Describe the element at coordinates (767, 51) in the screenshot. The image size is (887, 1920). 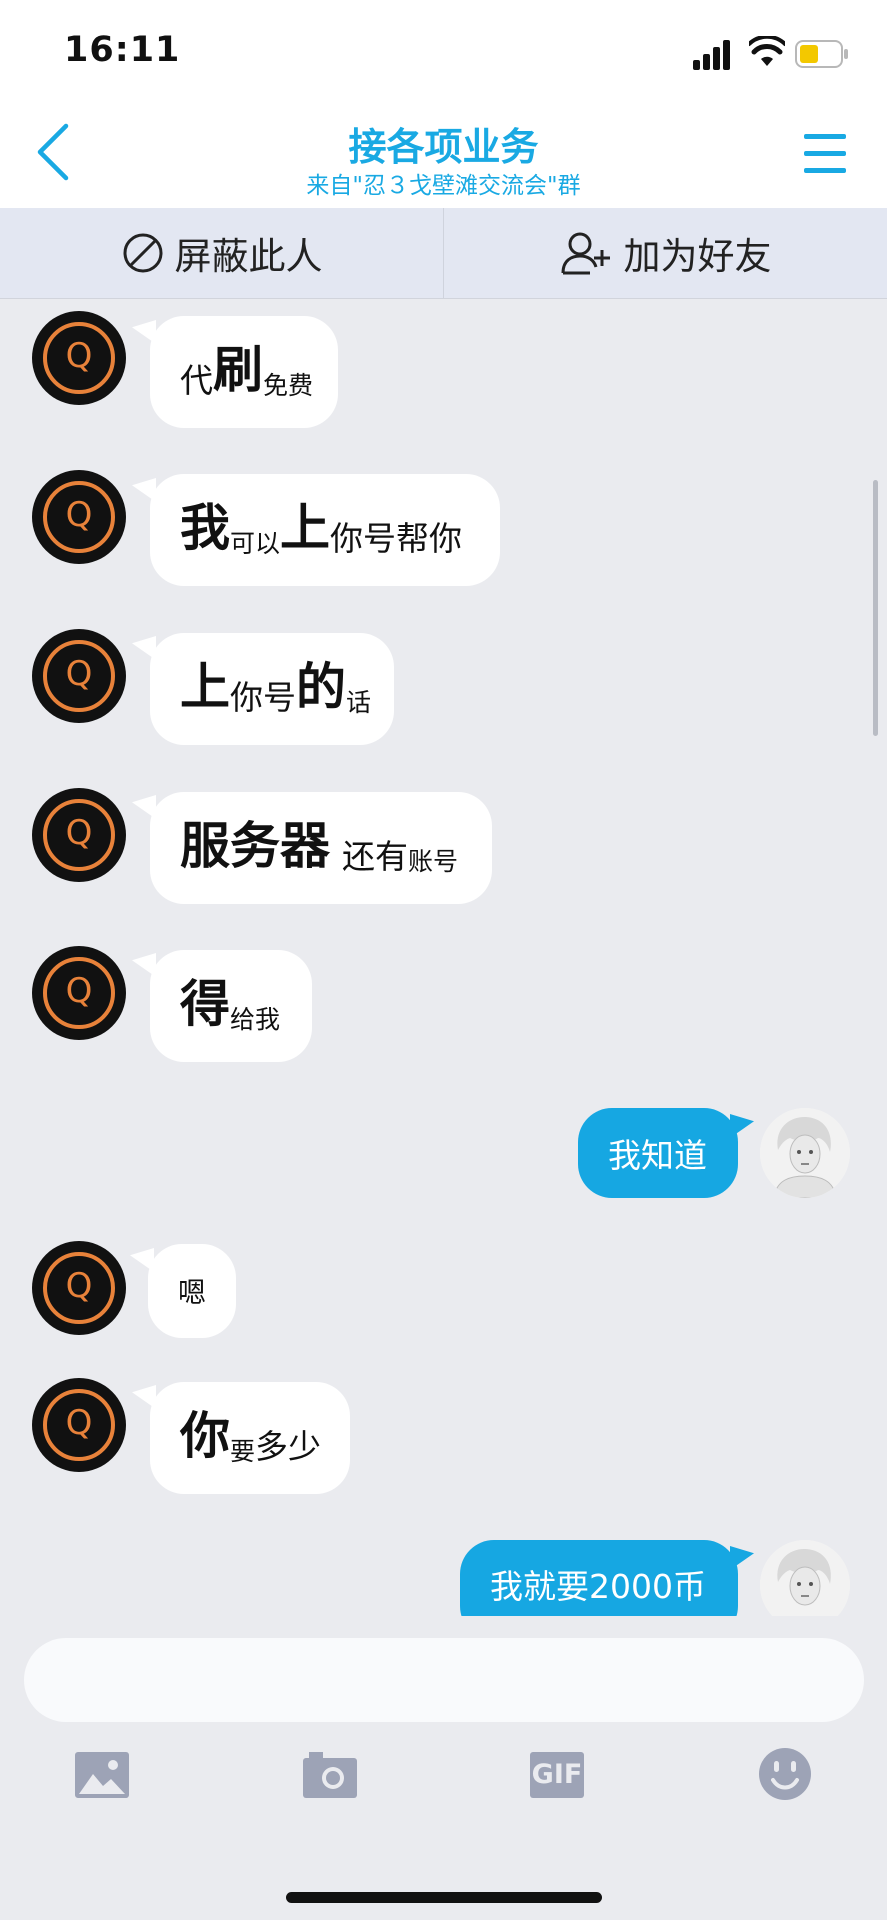
I see `wifi-icon` at that location.